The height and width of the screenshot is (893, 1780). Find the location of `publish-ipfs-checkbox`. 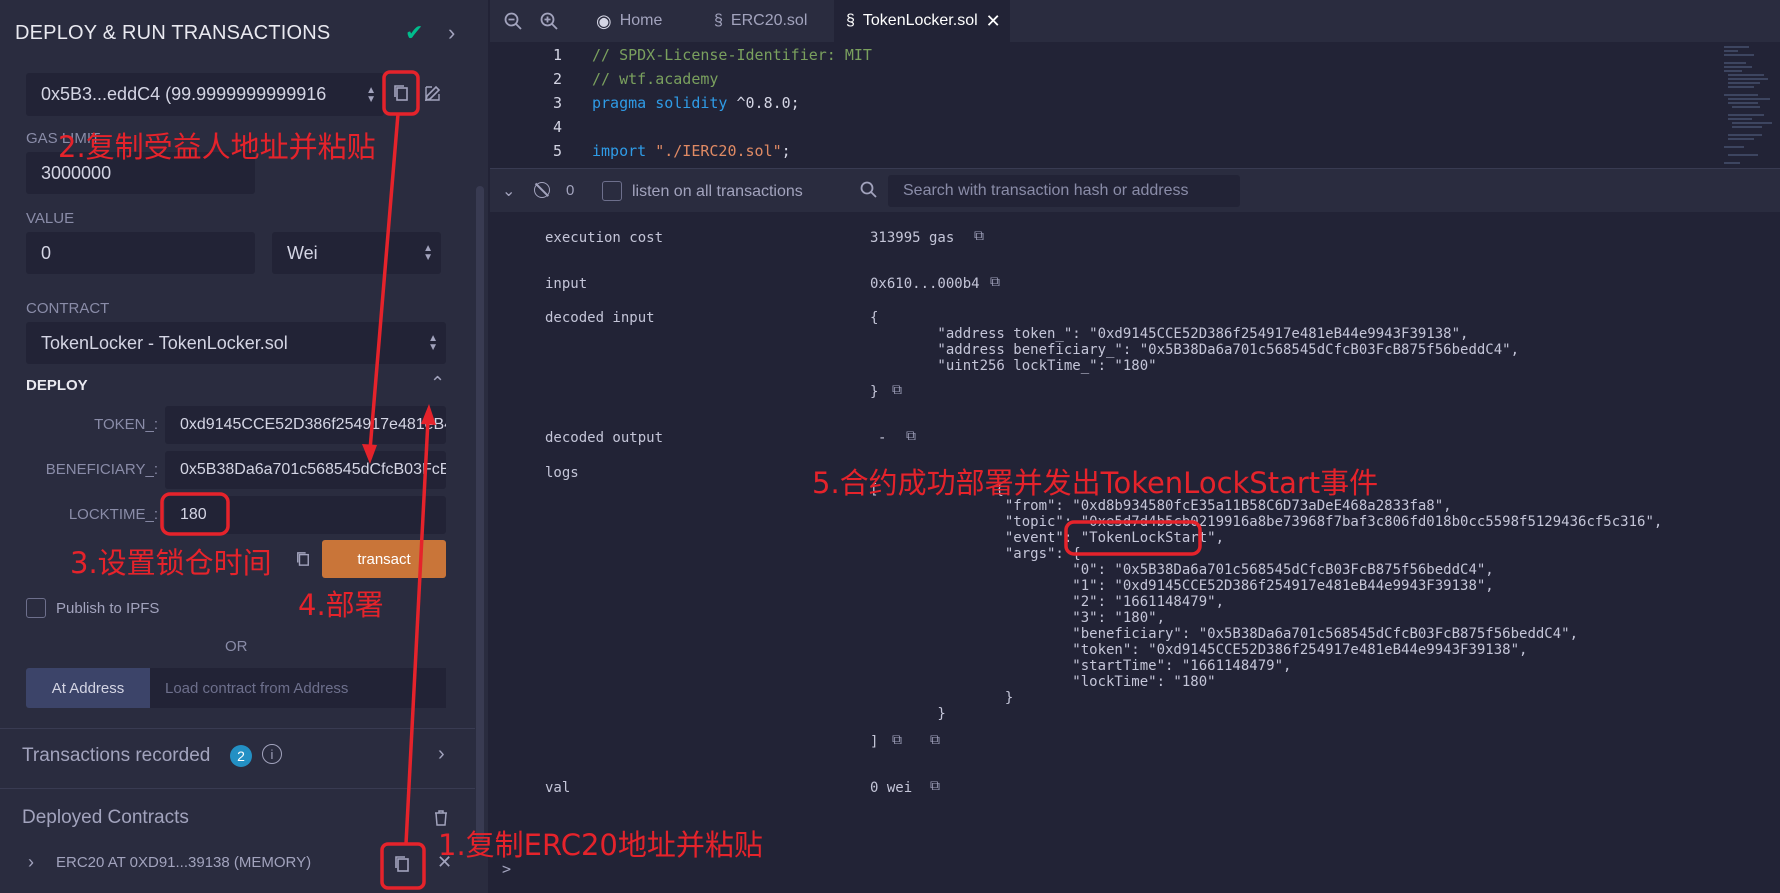

publish-ipfs-checkbox is located at coordinates (36, 608).